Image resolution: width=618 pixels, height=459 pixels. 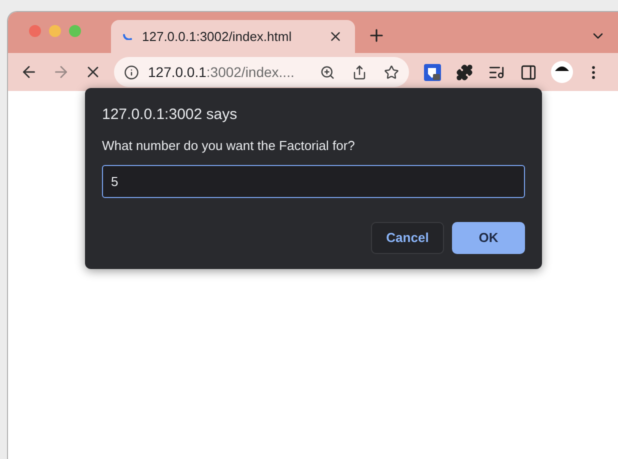 What do you see at coordinates (432, 72) in the screenshot?
I see `extension-icon` at bounding box center [432, 72].